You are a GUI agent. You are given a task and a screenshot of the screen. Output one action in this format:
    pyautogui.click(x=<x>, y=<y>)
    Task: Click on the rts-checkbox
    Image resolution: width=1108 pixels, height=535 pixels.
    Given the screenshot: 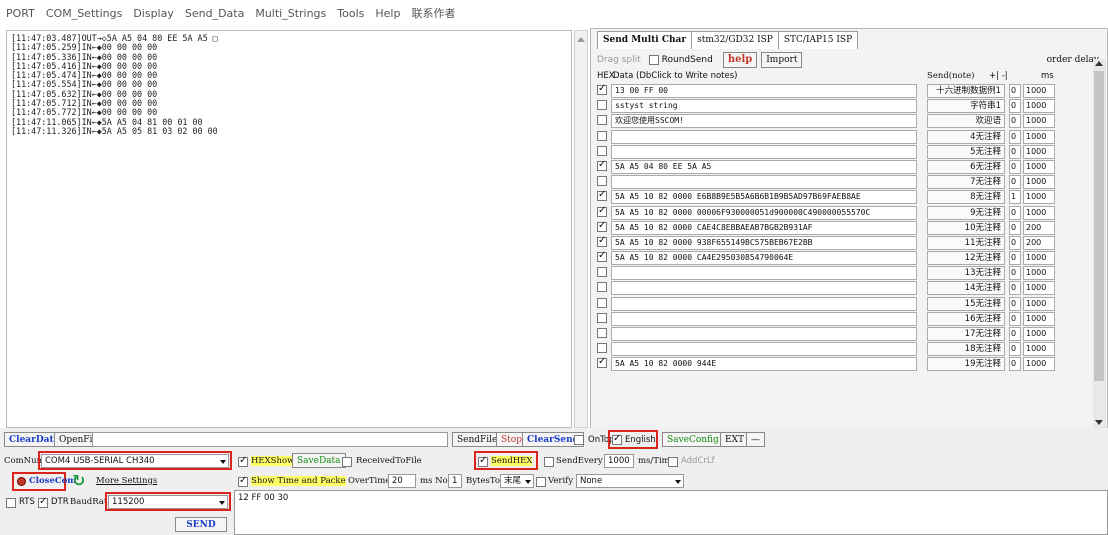 What is the action you would take?
    pyautogui.click(x=11, y=503)
    